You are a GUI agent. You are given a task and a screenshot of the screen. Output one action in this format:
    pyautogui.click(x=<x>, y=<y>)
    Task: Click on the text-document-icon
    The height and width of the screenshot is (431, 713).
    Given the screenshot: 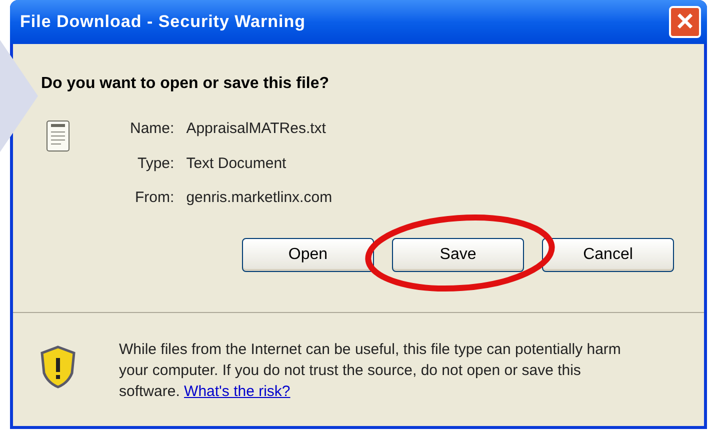 What is the action you would take?
    pyautogui.click(x=58, y=136)
    